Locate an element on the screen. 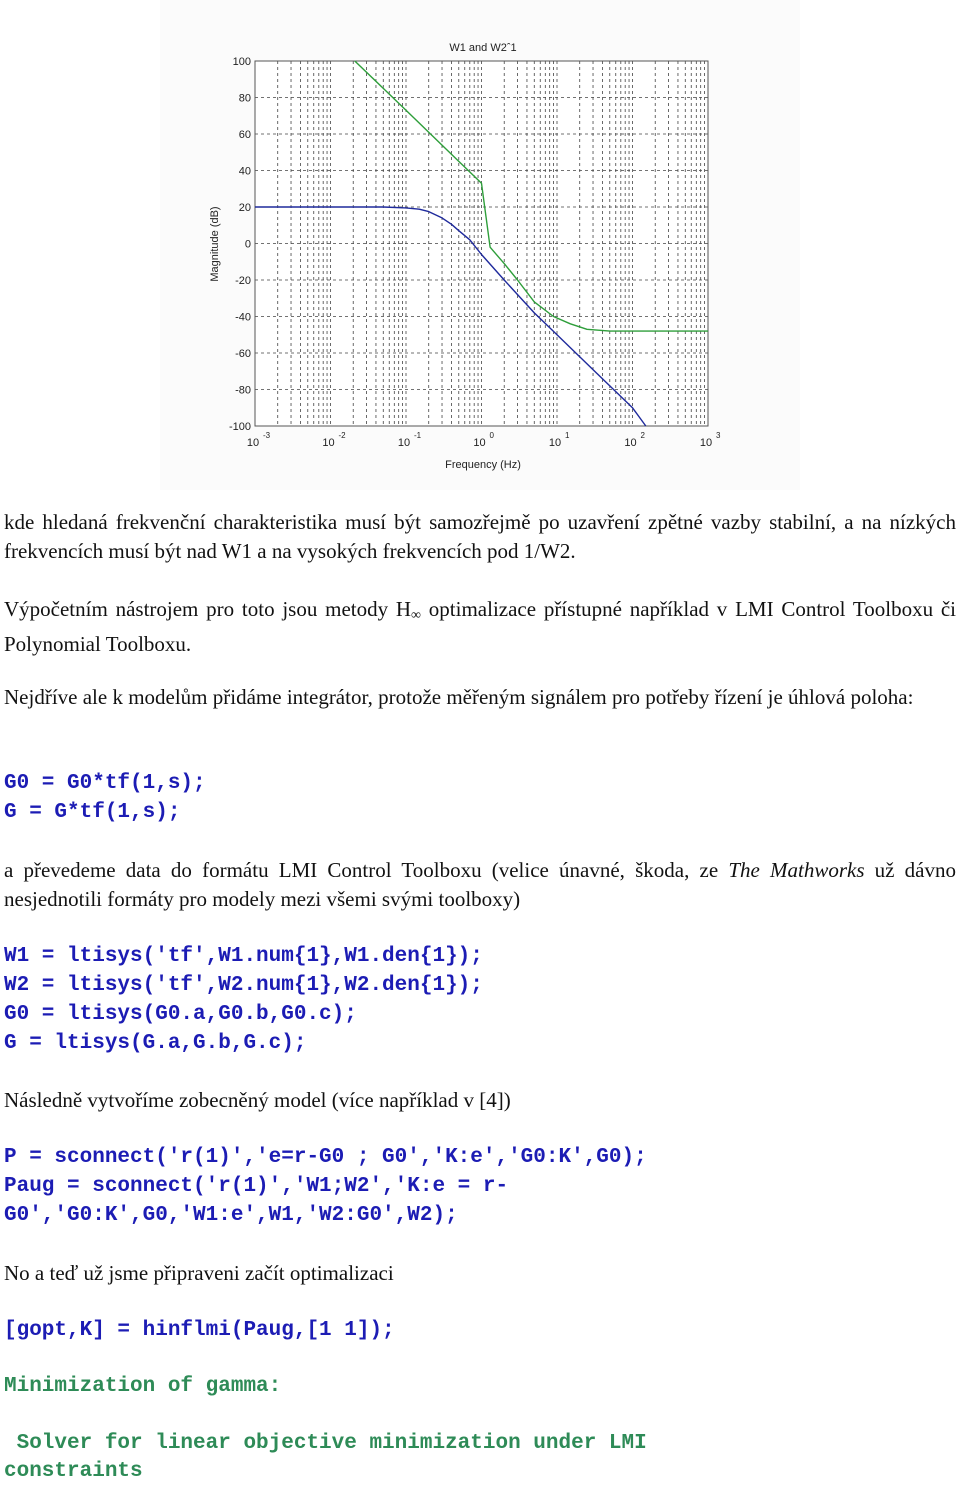 The height and width of the screenshot is (1486, 960). code-line: G0 = ltisys(G0.a,G0.b,G0.c); is located at coordinates (180, 1014).